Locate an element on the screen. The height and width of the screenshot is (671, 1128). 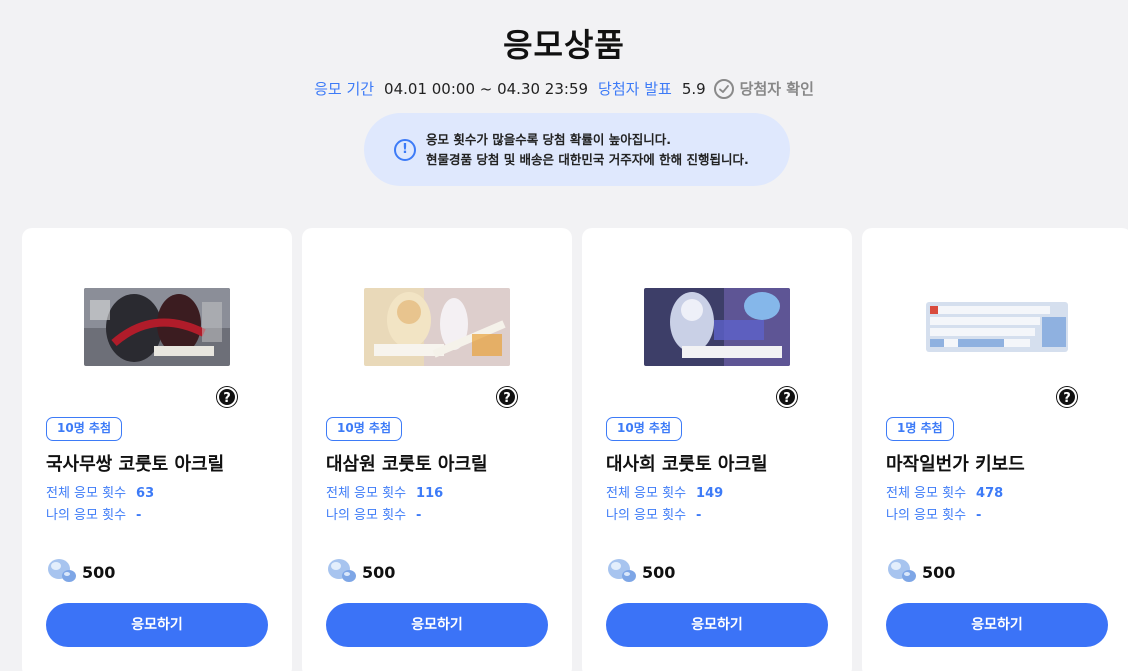
total-entries: 전체 응모 횟수 478 is located at coordinates (944, 491).